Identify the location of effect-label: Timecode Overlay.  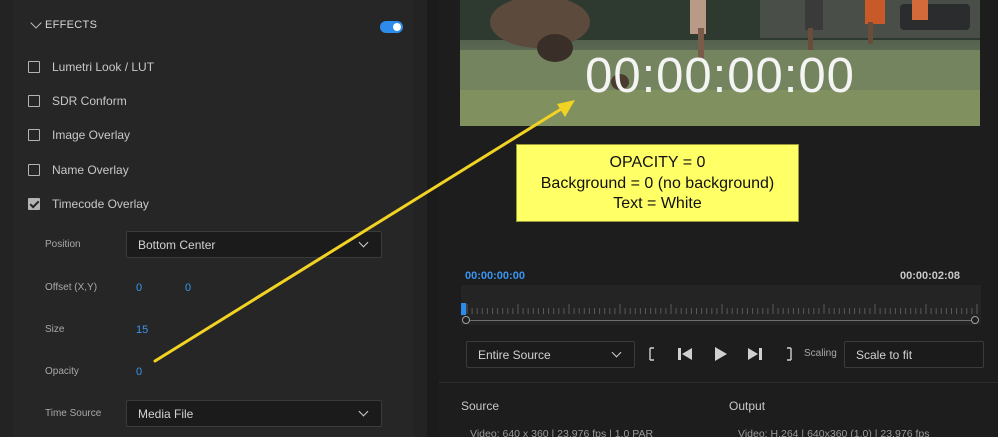
(100, 204).